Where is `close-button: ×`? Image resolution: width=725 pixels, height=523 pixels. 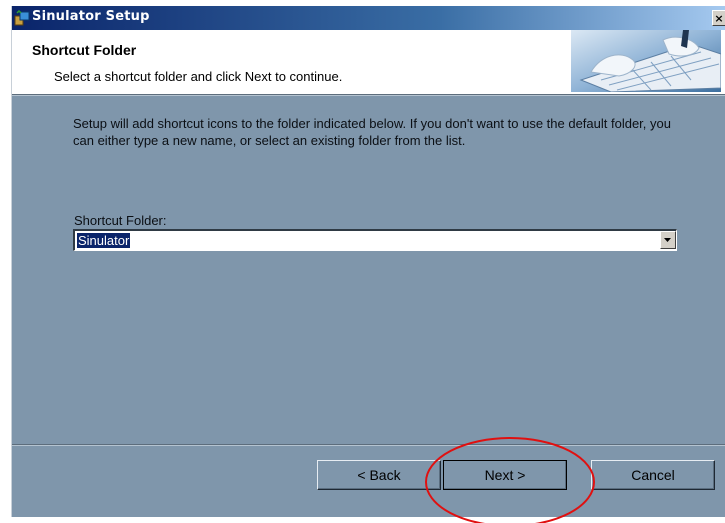
close-button: × is located at coordinates (718, 18).